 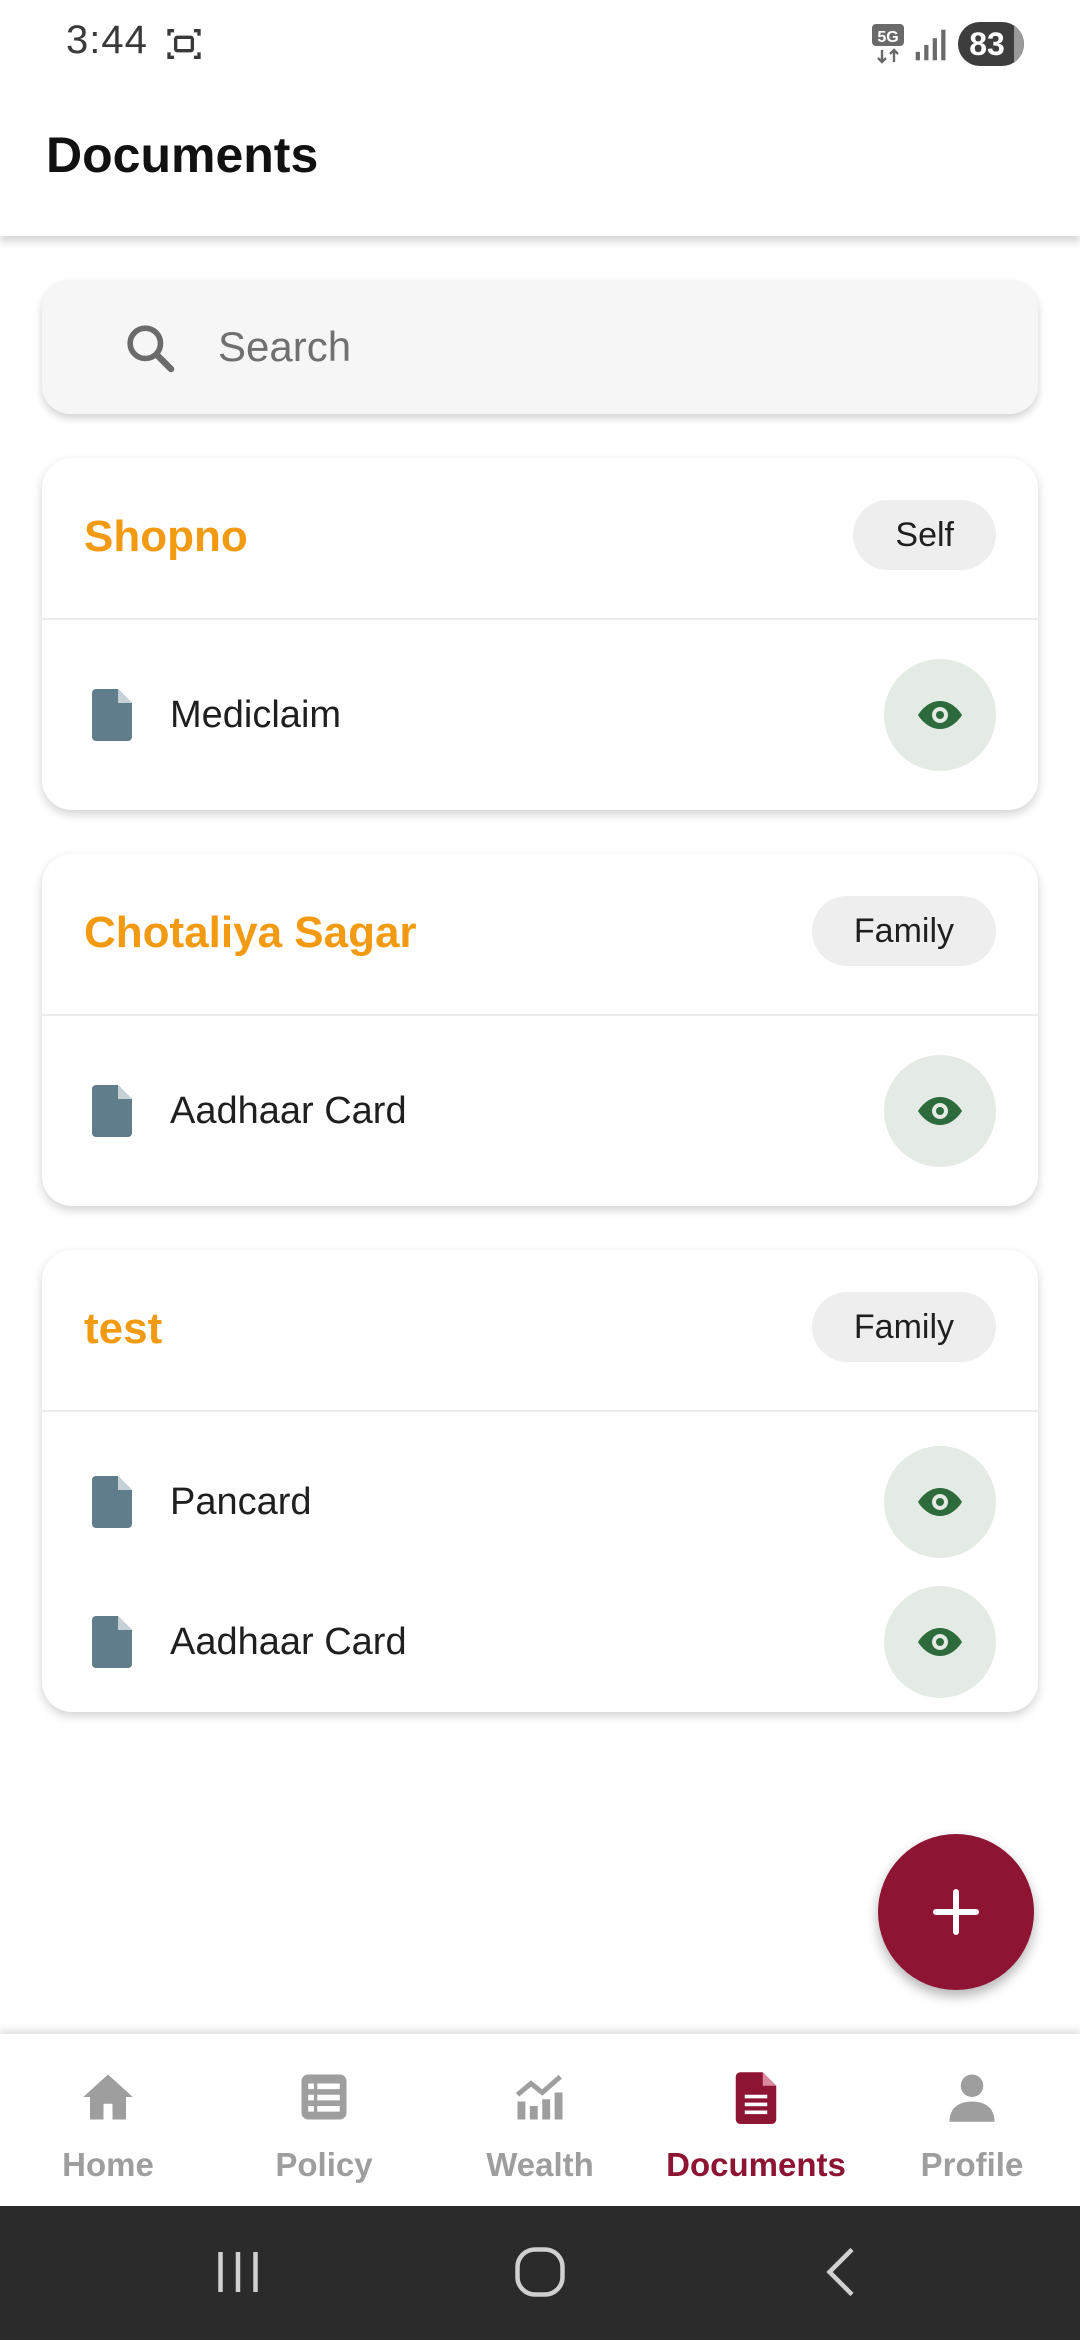 I want to click on nav-item-policy: Policy, so click(x=324, y=2120).